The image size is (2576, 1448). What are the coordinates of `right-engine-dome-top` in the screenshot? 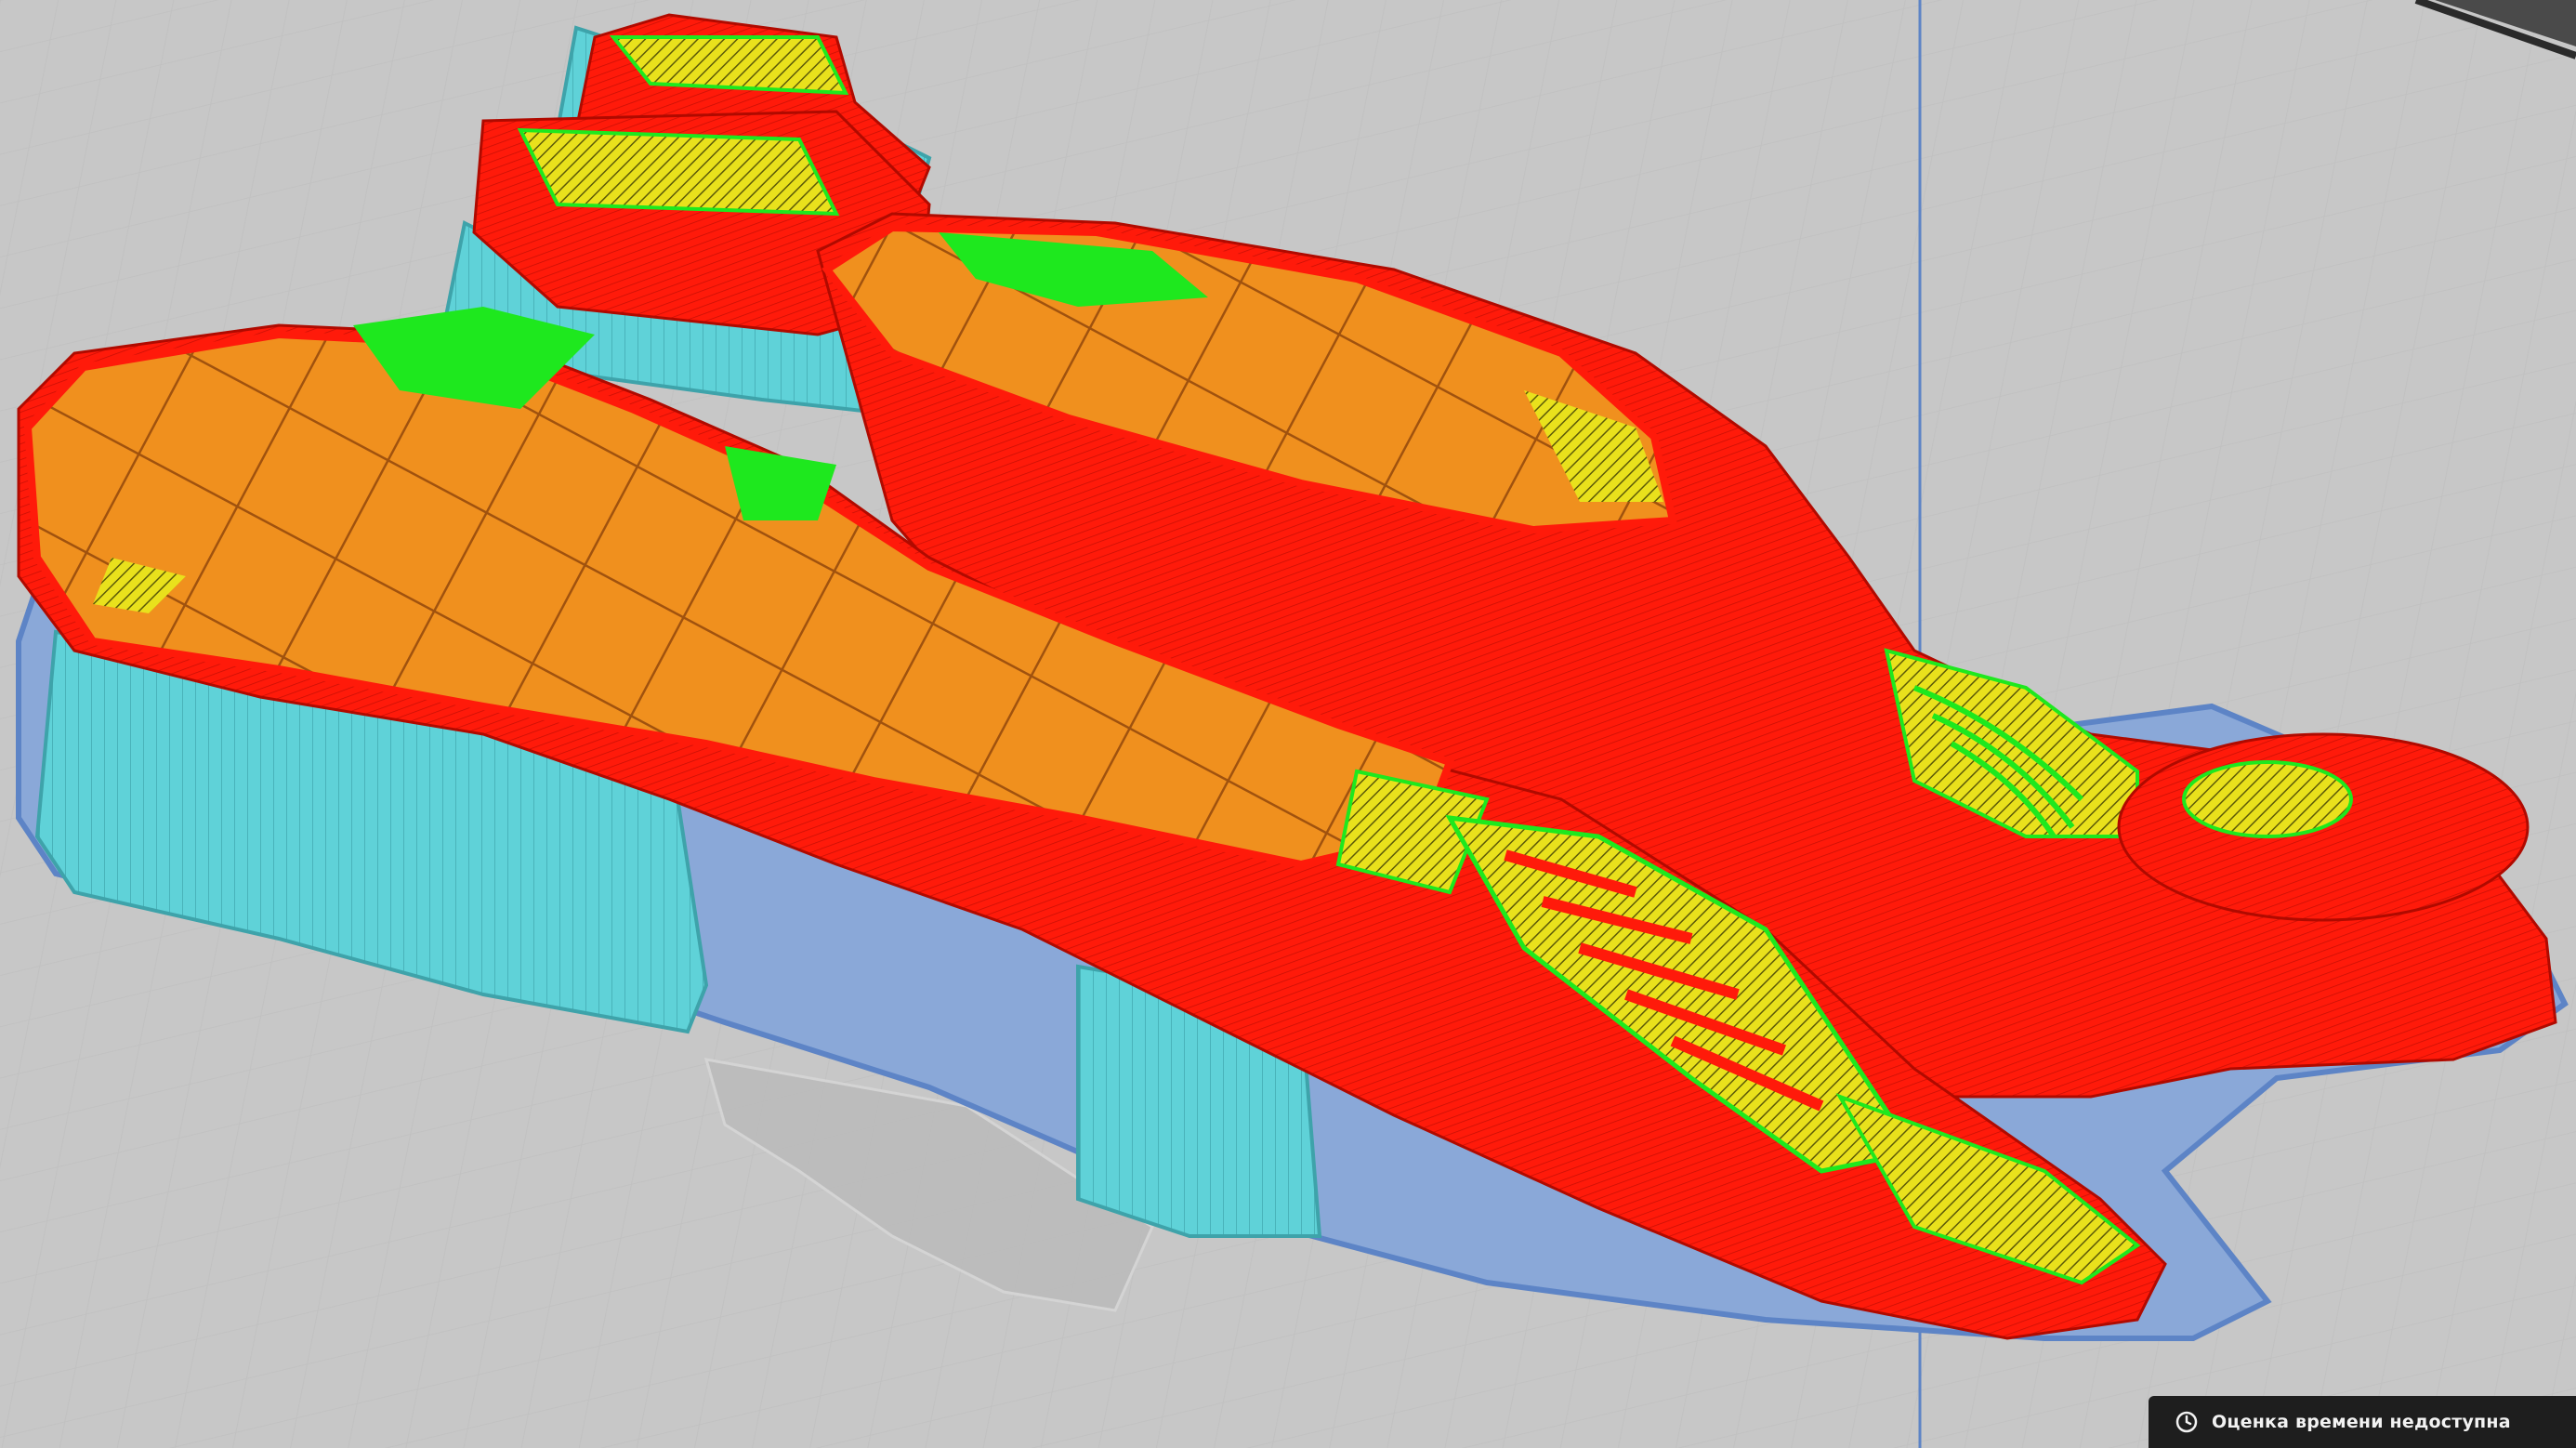 It's located at (2267, 799).